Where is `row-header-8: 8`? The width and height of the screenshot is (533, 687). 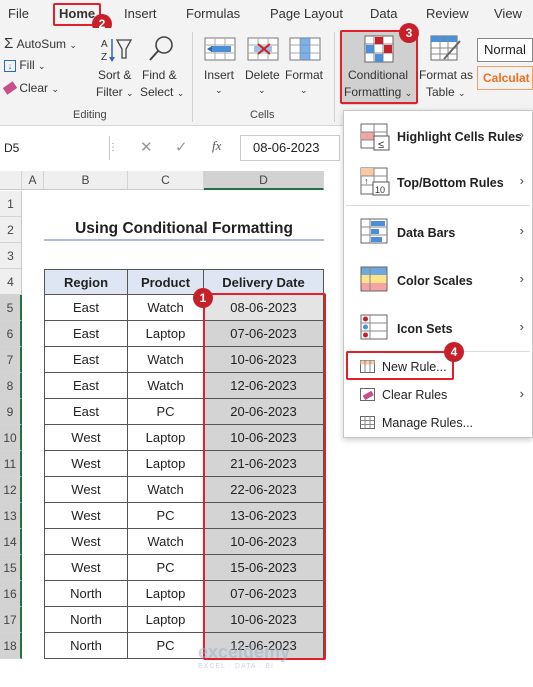 row-header-8: 8 is located at coordinates (11, 386).